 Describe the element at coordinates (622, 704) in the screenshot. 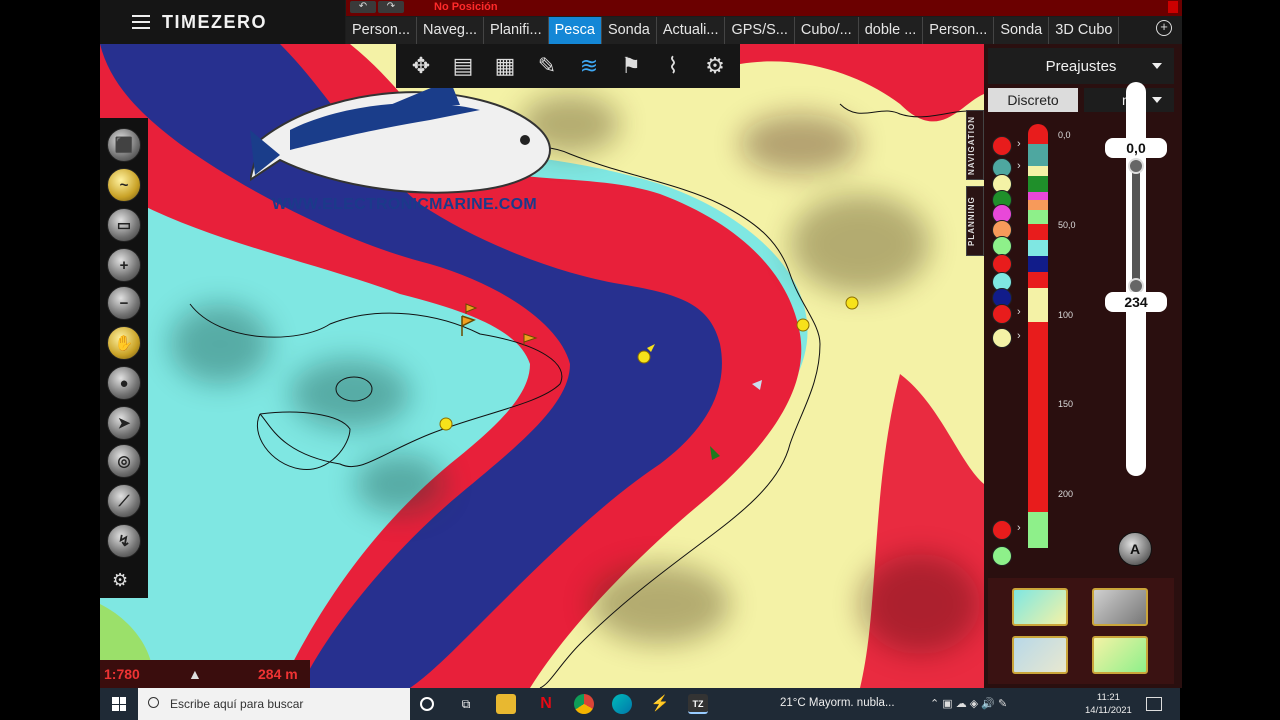

I see `edge-icon` at that location.